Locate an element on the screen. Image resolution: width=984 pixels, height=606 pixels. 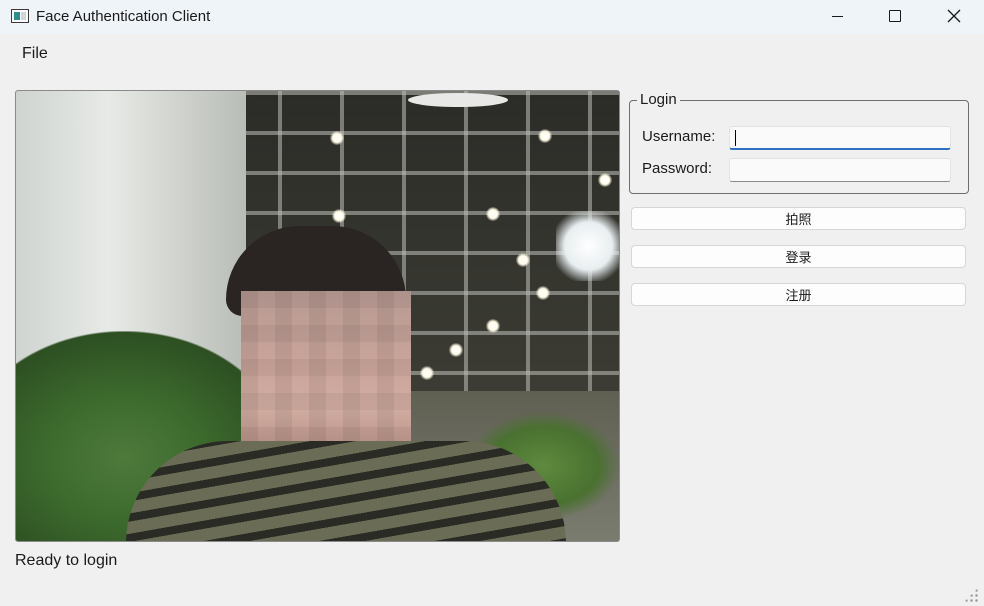
minimize-icon is located at coordinates (837, 16).